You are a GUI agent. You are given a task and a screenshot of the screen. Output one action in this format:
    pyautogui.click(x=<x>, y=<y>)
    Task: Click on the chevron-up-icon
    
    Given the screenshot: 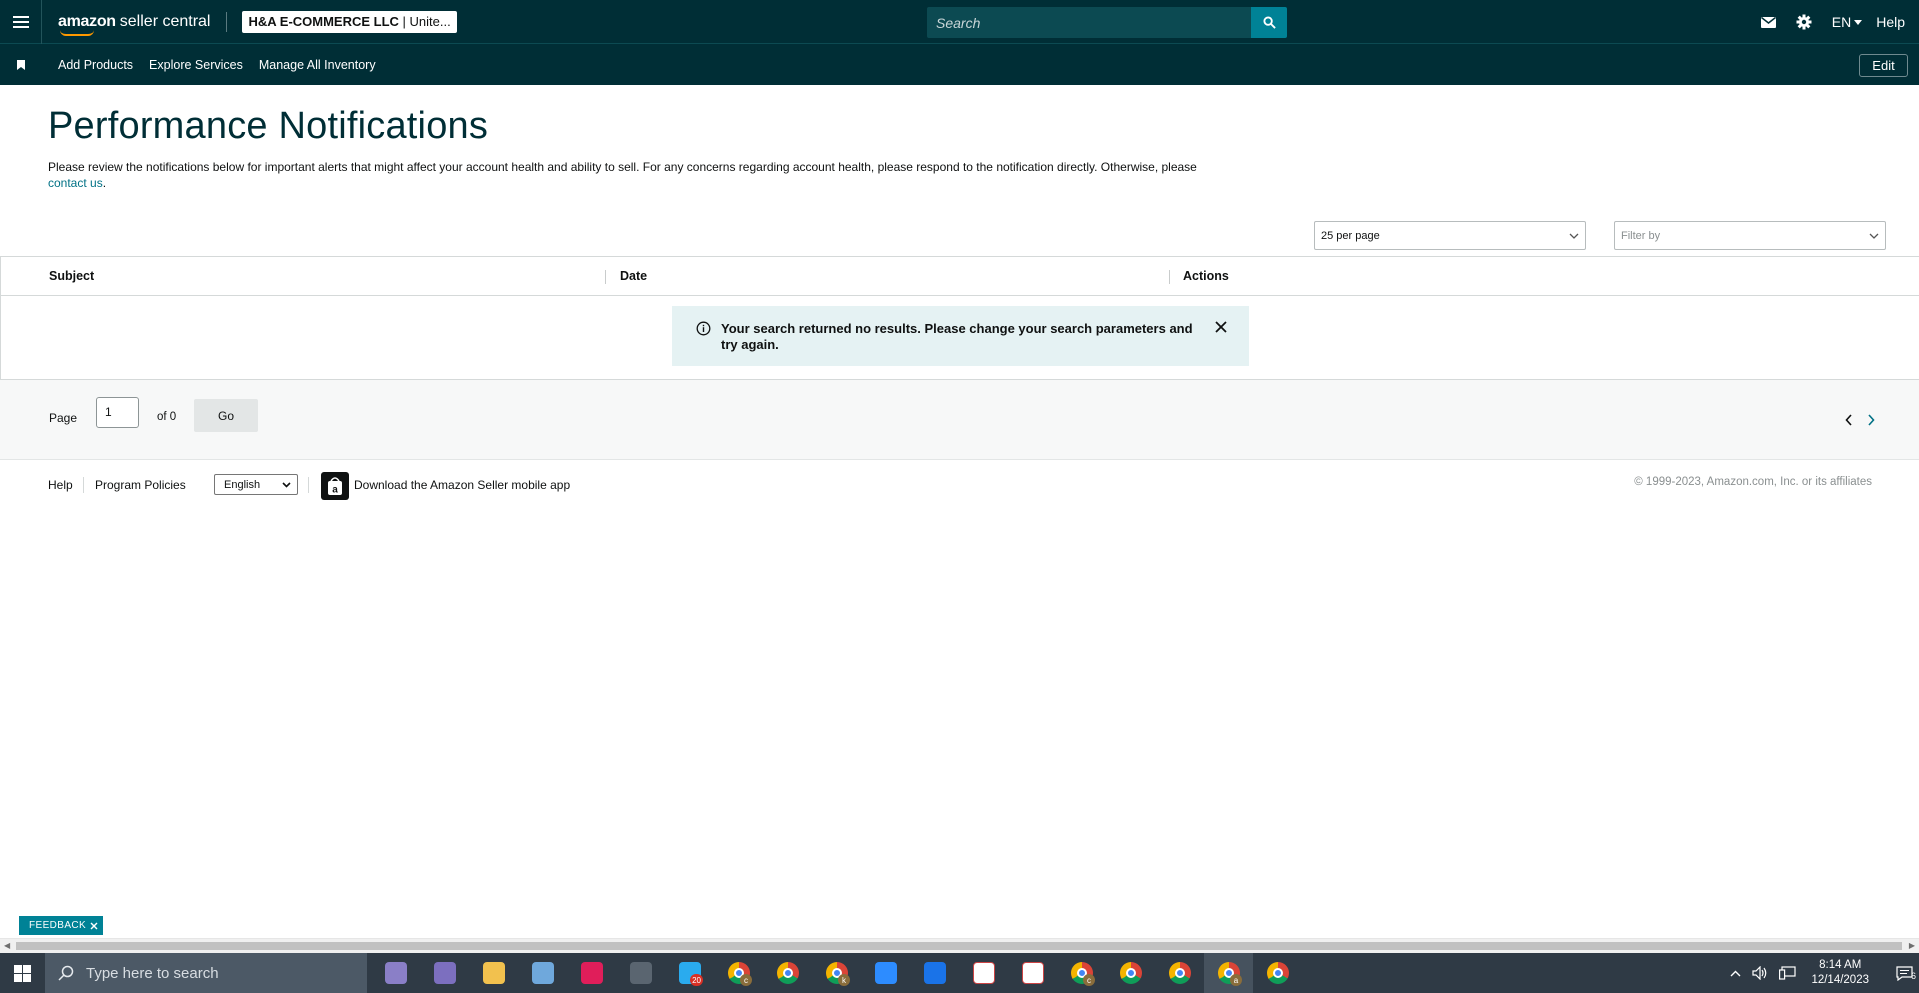 What is the action you would take?
    pyautogui.click(x=1735, y=973)
    